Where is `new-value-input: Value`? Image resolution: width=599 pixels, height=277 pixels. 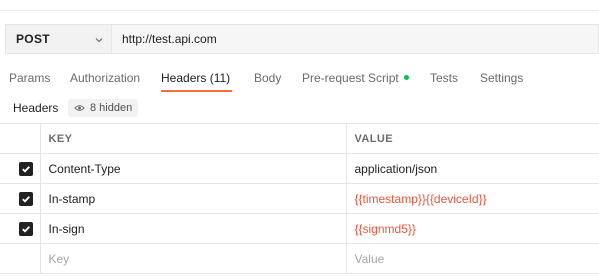 new-value-input: Value is located at coordinates (472, 258).